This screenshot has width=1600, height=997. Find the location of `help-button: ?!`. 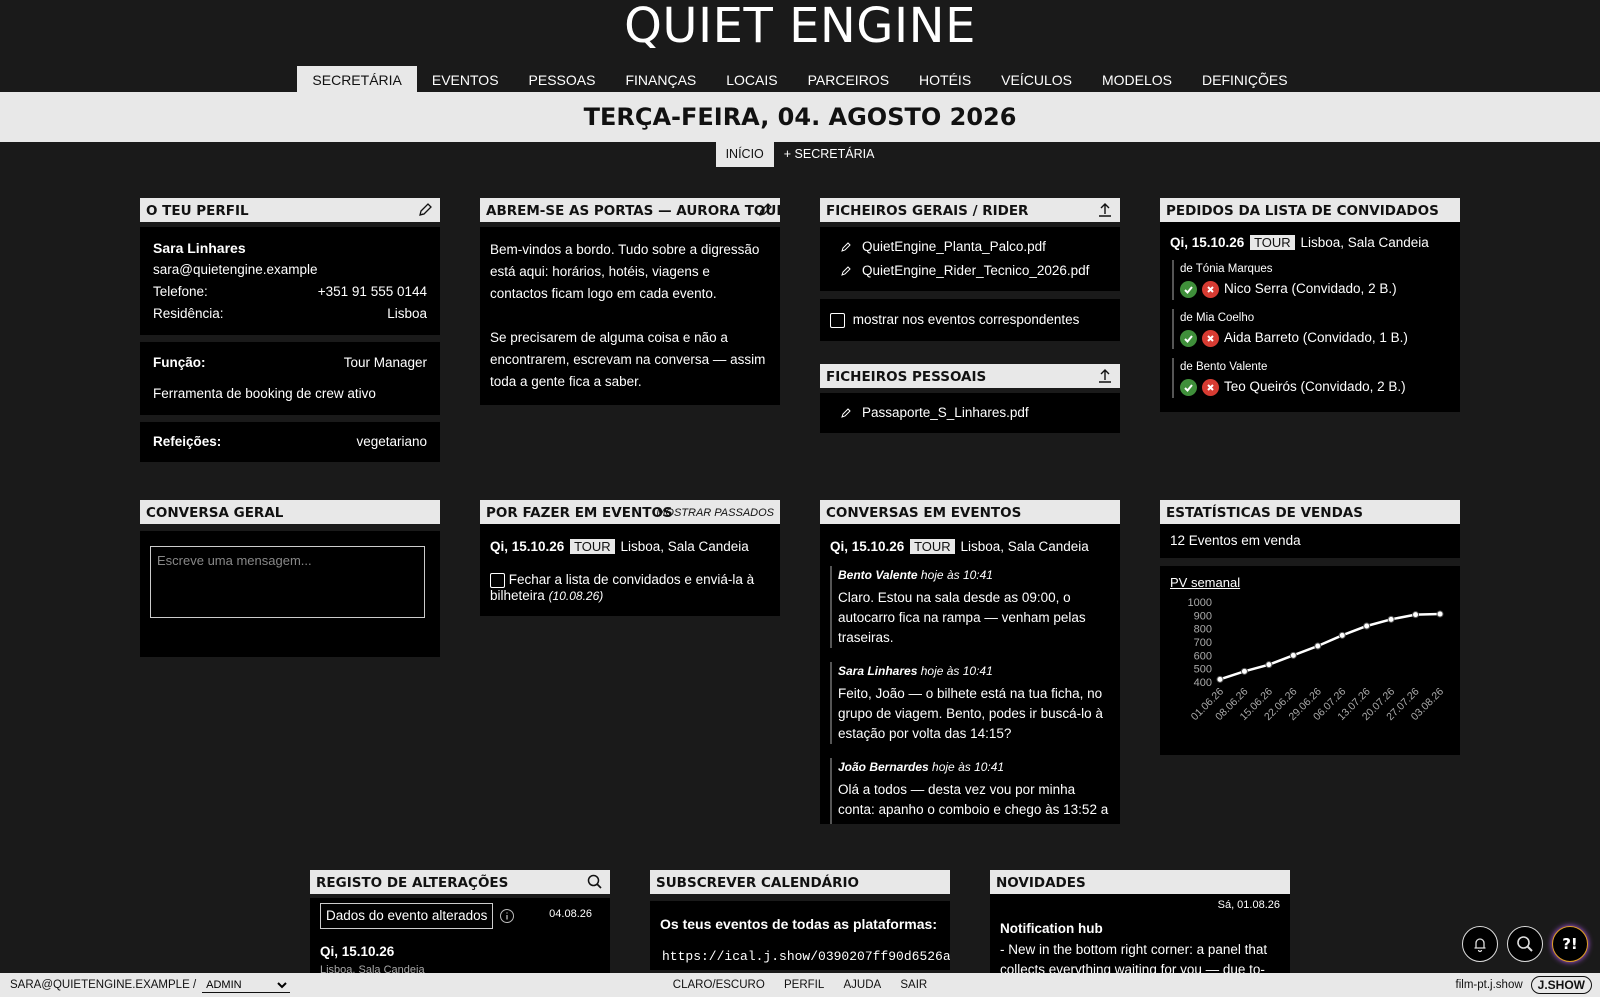

help-button: ?! is located at coordinates (1570, 944).